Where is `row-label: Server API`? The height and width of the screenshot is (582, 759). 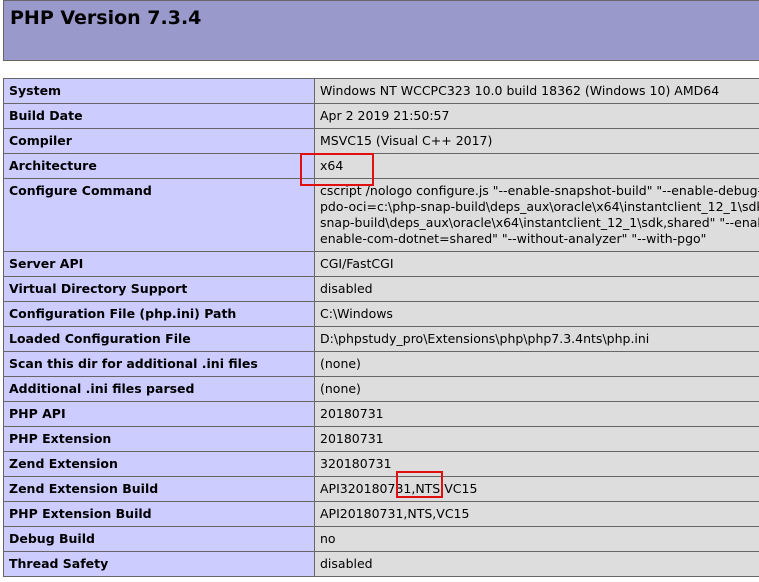
row-label: Server API is located at coordinates (159, 264).